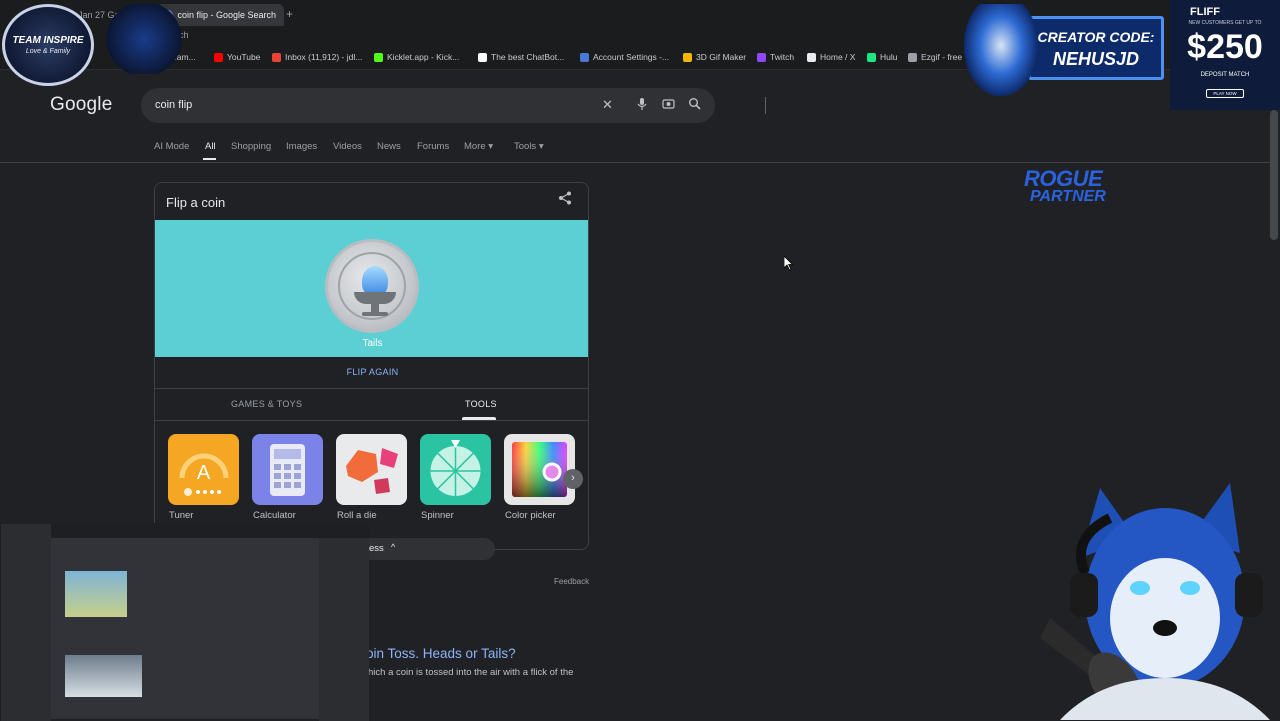  I want to click on gif-icon, so click(687, 57).